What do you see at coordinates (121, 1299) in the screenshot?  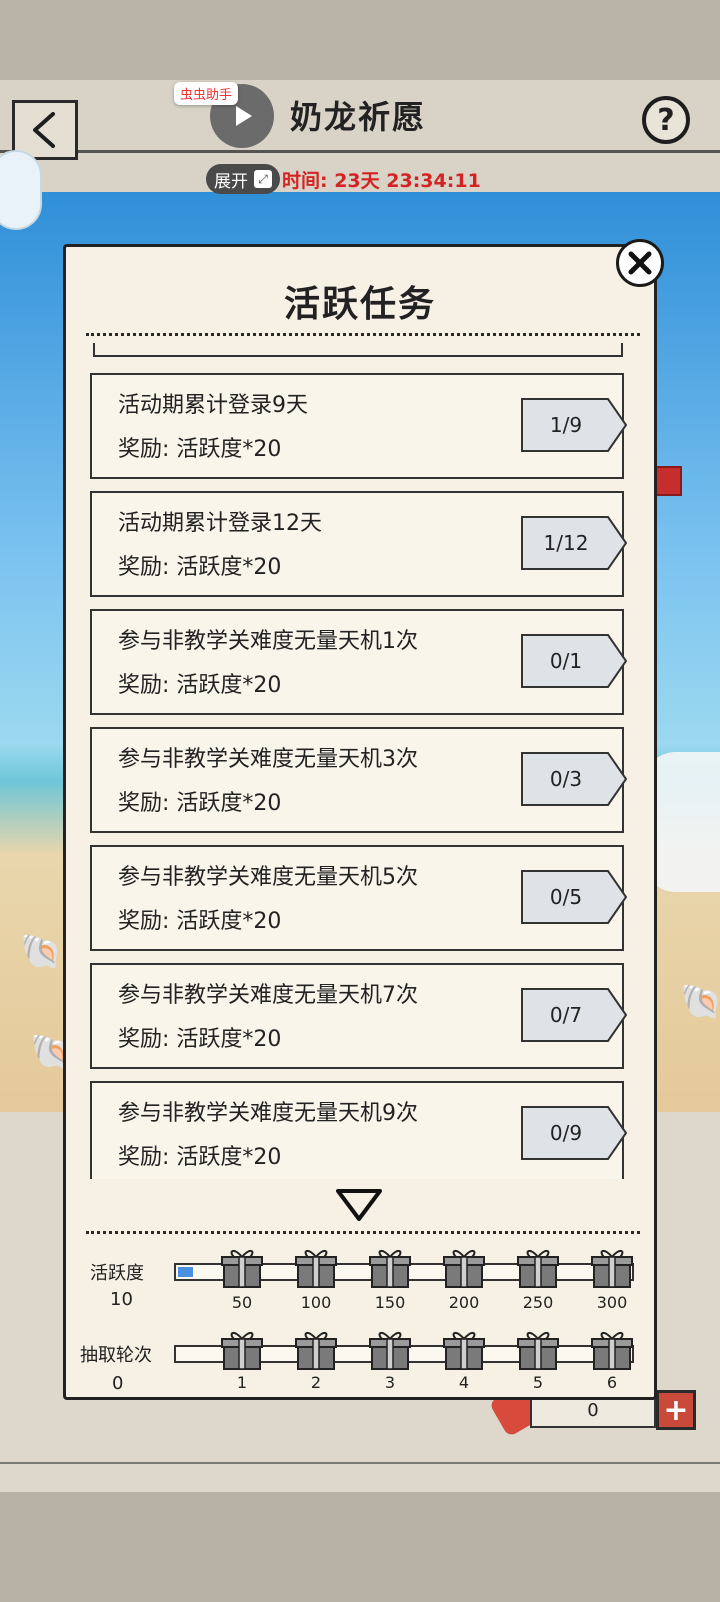 I see `activity-value: 10` at bounding box center [121, 1299].